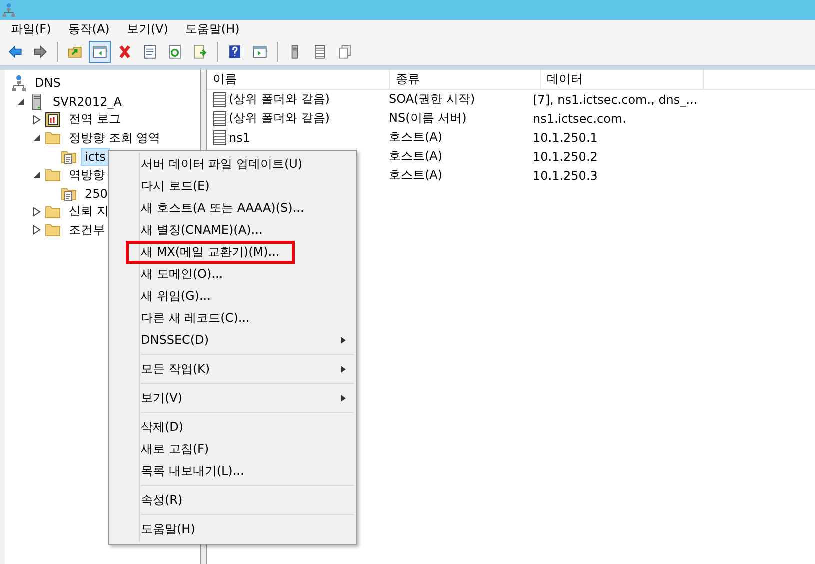 This screenshot has height=564, width=815. I want to click on tree-toggle-button, so click(100, 52).